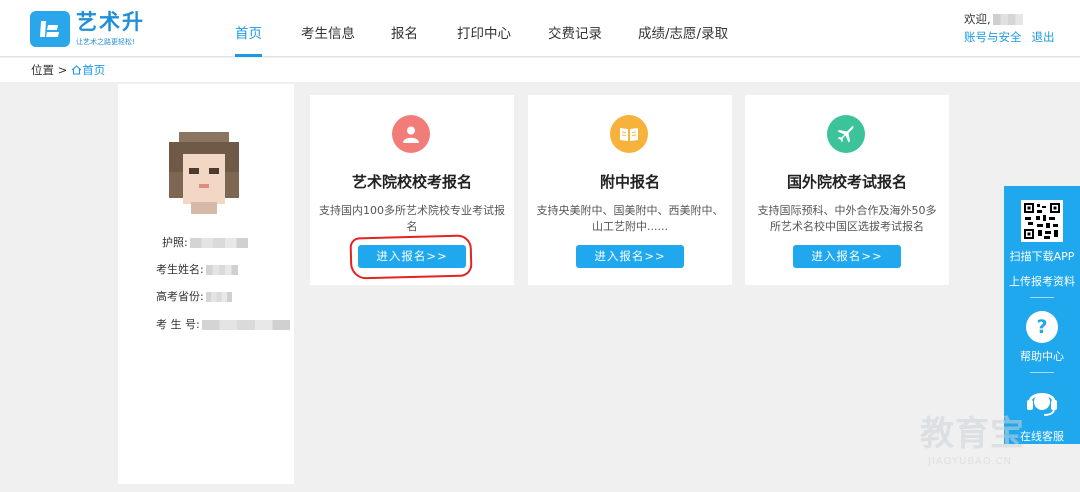 This screenshot has height=492, width=1080. Describe the element at coordinates (411, 134) in the screenshot. I see `person-icon` at that location.